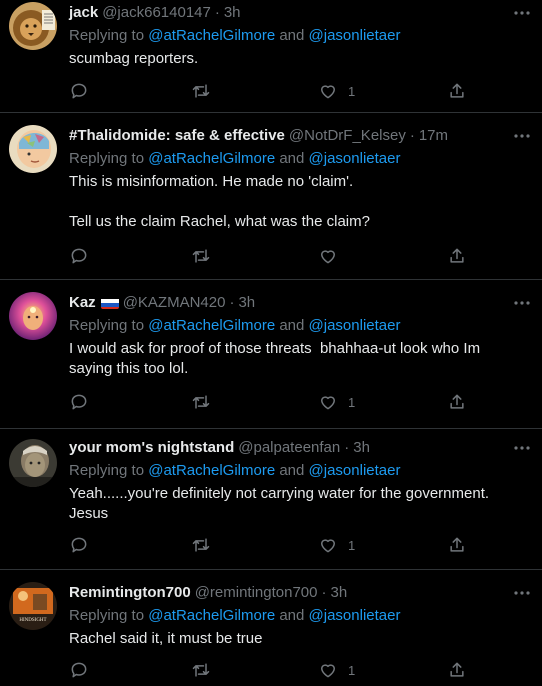 This screenshot has height=686, width=542. I want to click on retweet-icon, so click(201, 670).